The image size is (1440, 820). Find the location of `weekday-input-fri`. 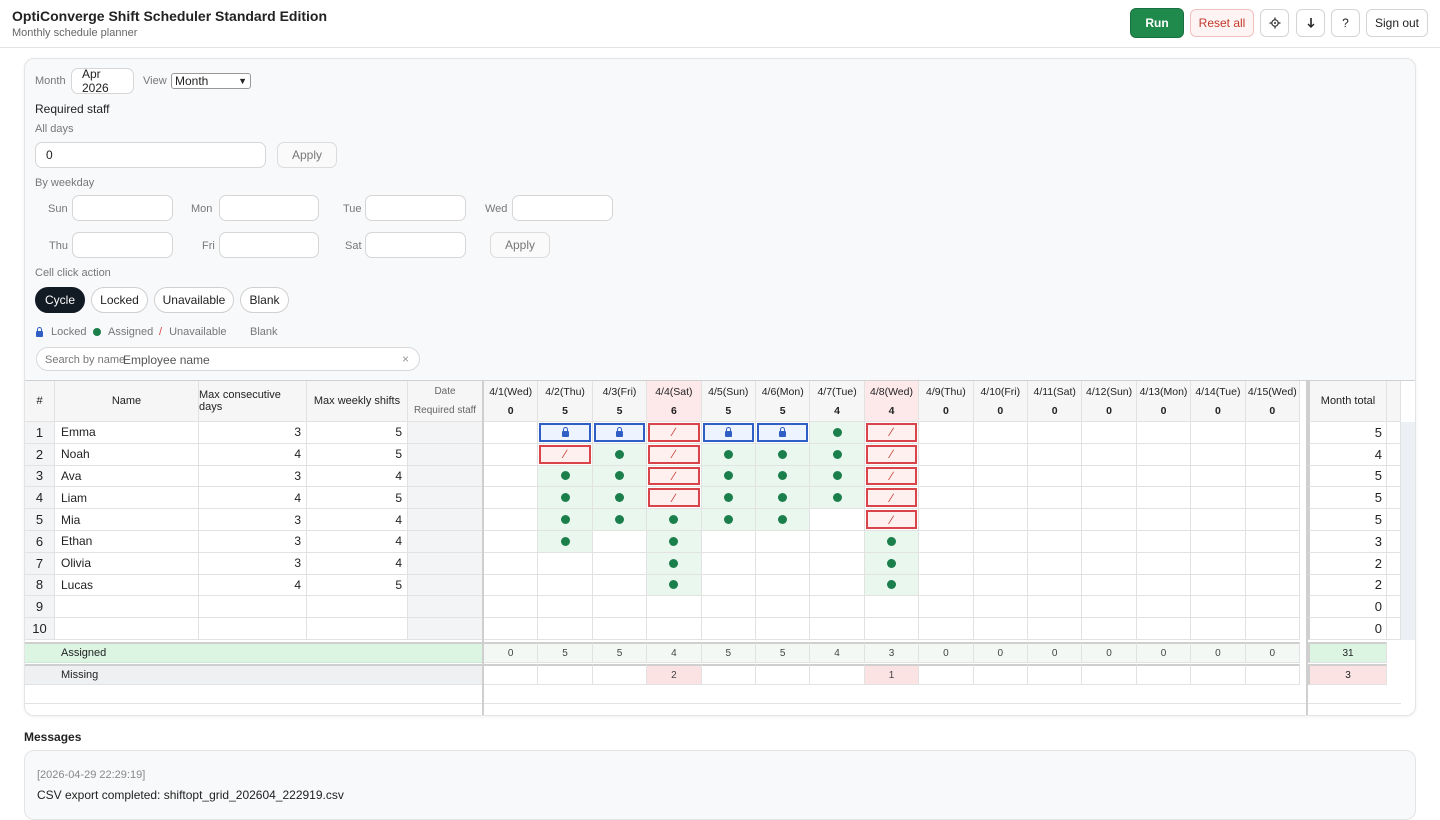

weekday-input-fri is located at coordinates (269, 245).